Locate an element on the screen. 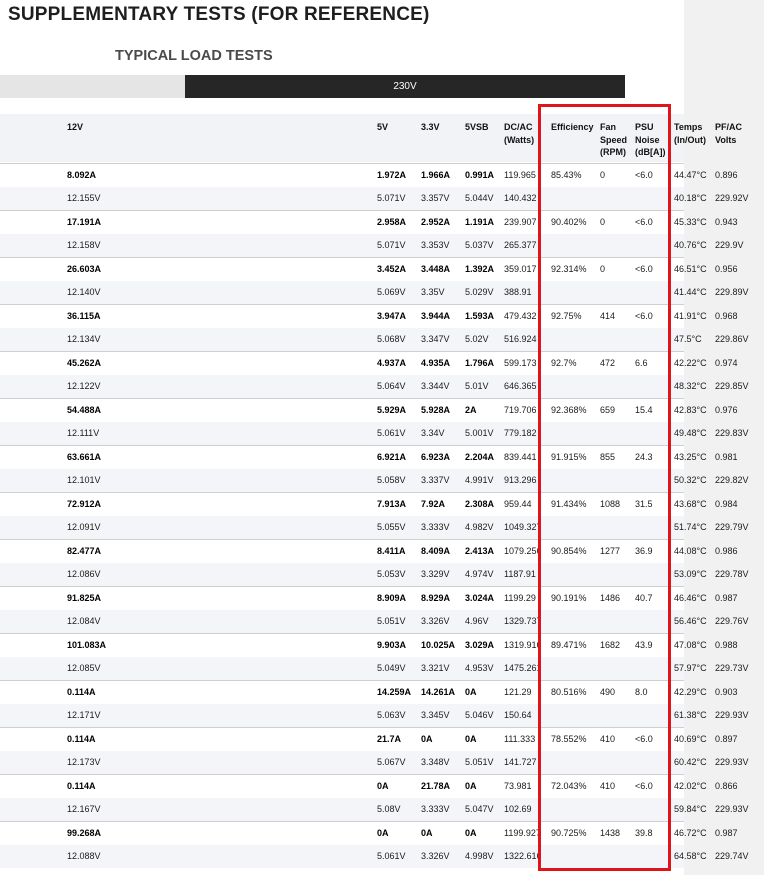 The height and width of the screenshot is (875, 764). cell-noise: 8.0 is located at coordinates (641, 692).